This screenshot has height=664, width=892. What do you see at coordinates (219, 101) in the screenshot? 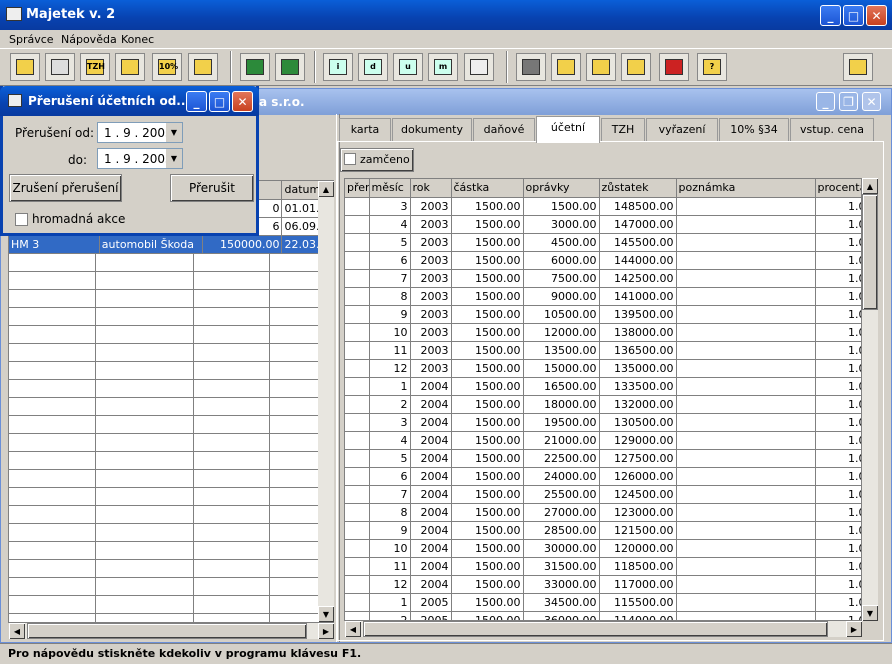
I see `dialog-maximize-icon: □` at bounding box center [219, 101].